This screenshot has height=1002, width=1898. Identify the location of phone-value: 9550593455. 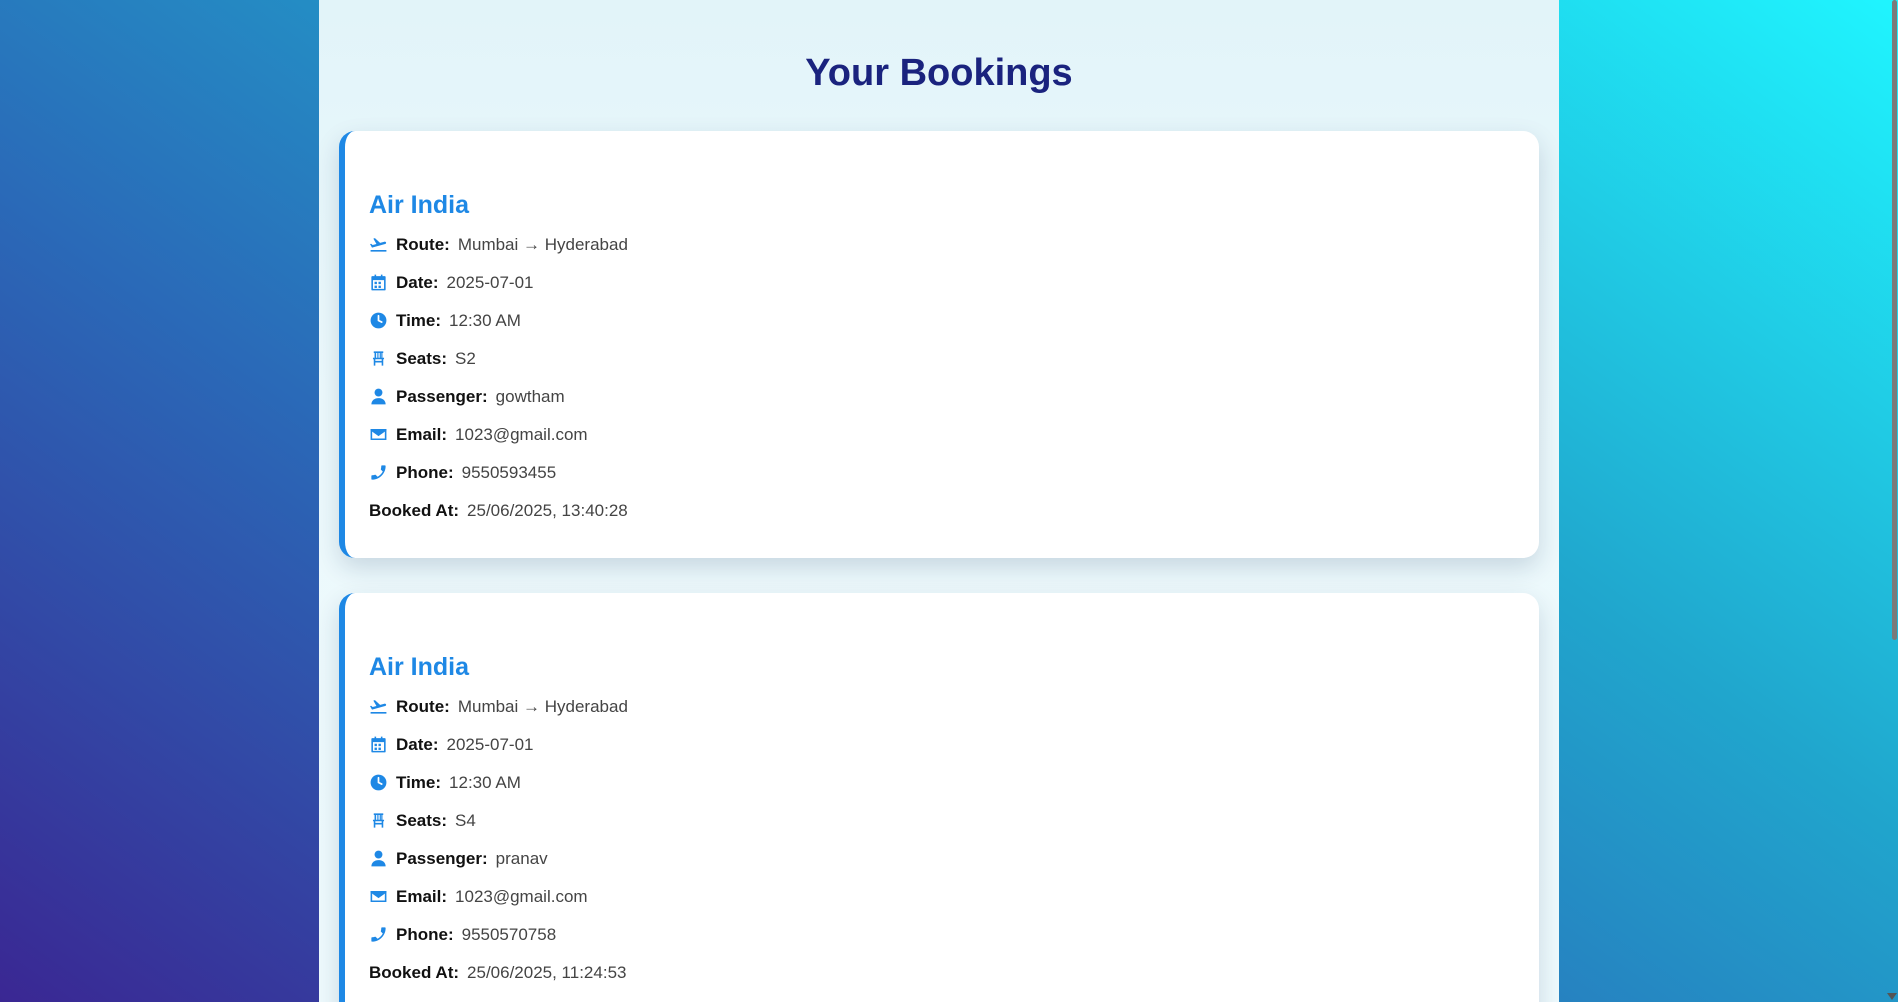
(509, 472).